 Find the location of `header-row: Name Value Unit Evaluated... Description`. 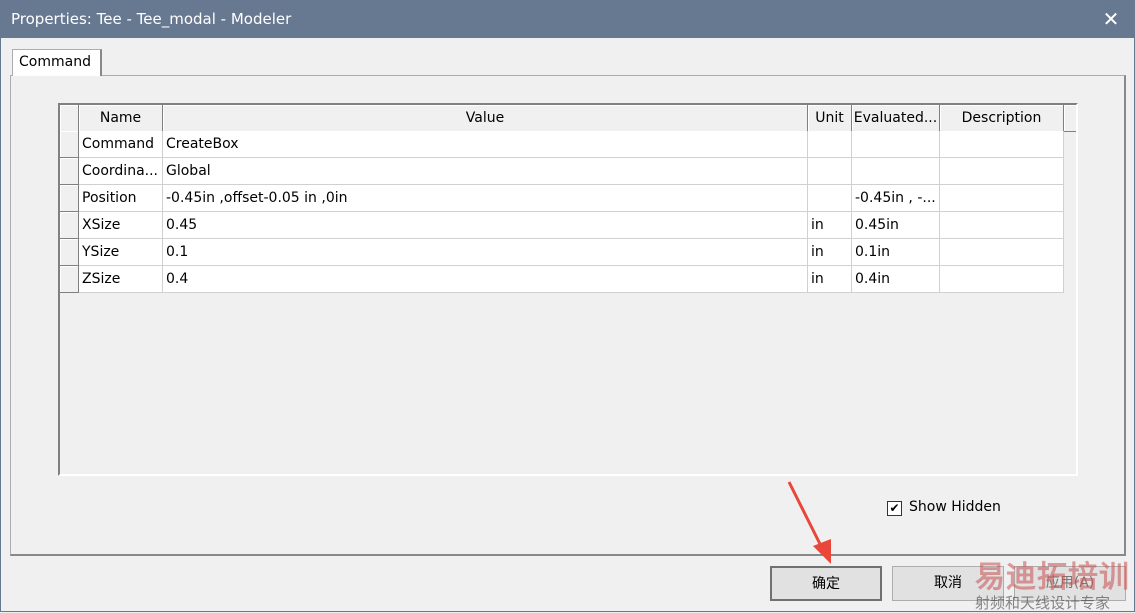

header-row: Name Value Unit Evaluated... Description is located at coordinates (568, 118).